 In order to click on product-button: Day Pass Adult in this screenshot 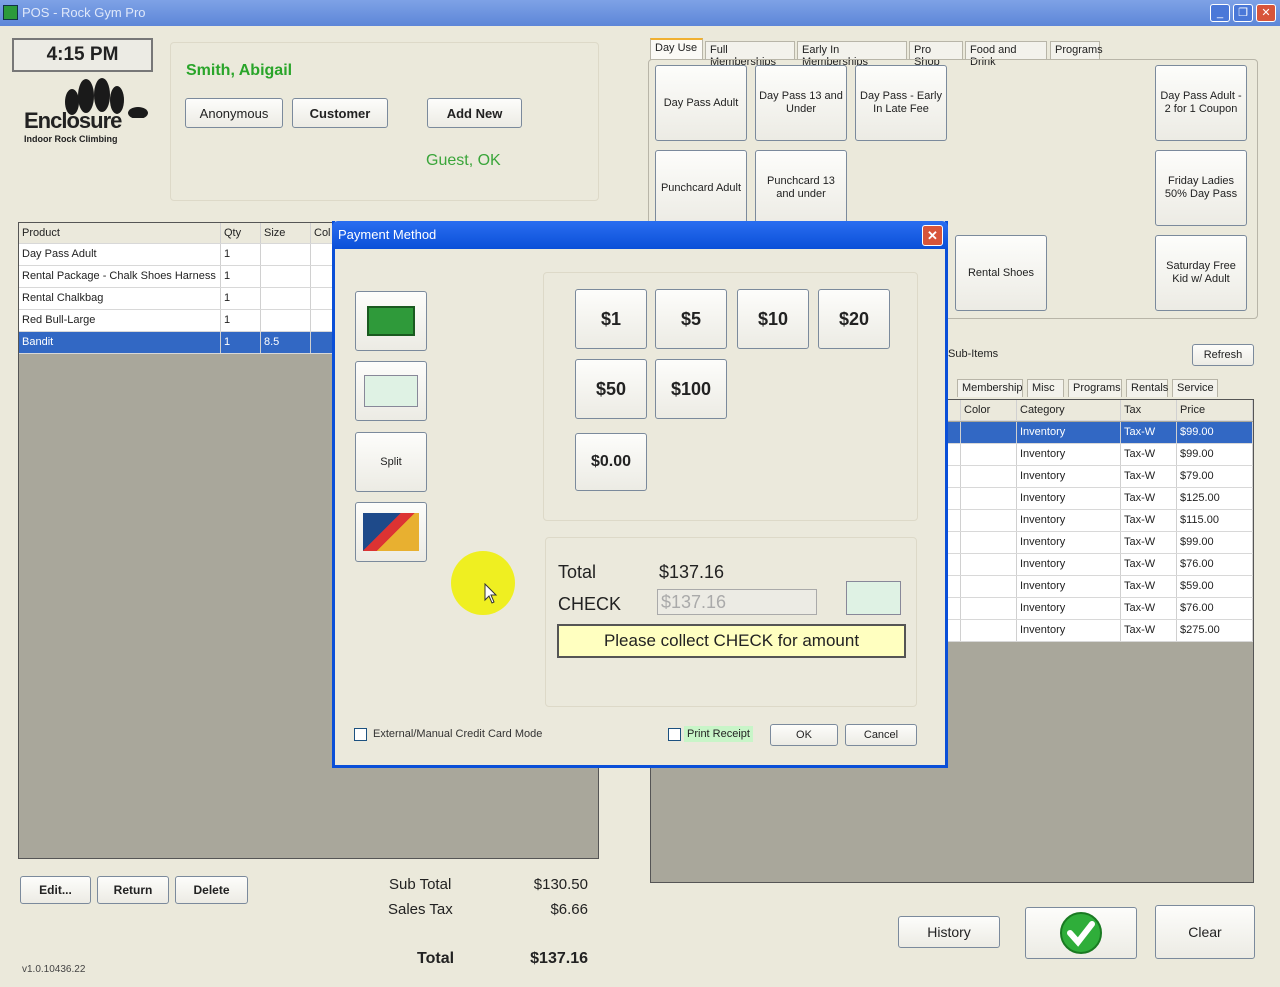, I will do `click(701, 103)`.